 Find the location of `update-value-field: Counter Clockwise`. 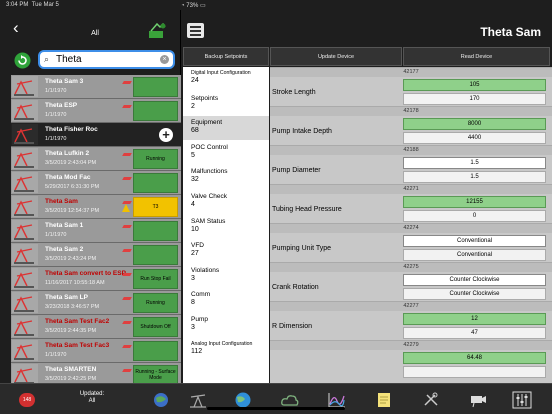

update-value-field: Counter Clockwise is located at coordinates (474, 280).